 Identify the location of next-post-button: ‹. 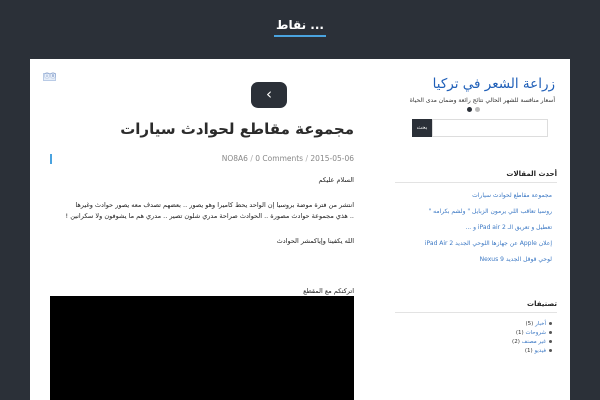
(269, 95).